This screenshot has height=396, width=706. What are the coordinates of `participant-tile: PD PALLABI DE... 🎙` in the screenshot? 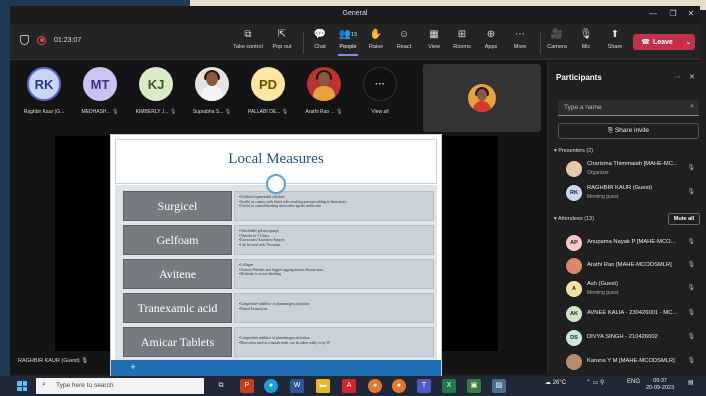 It's located at (268, 91).